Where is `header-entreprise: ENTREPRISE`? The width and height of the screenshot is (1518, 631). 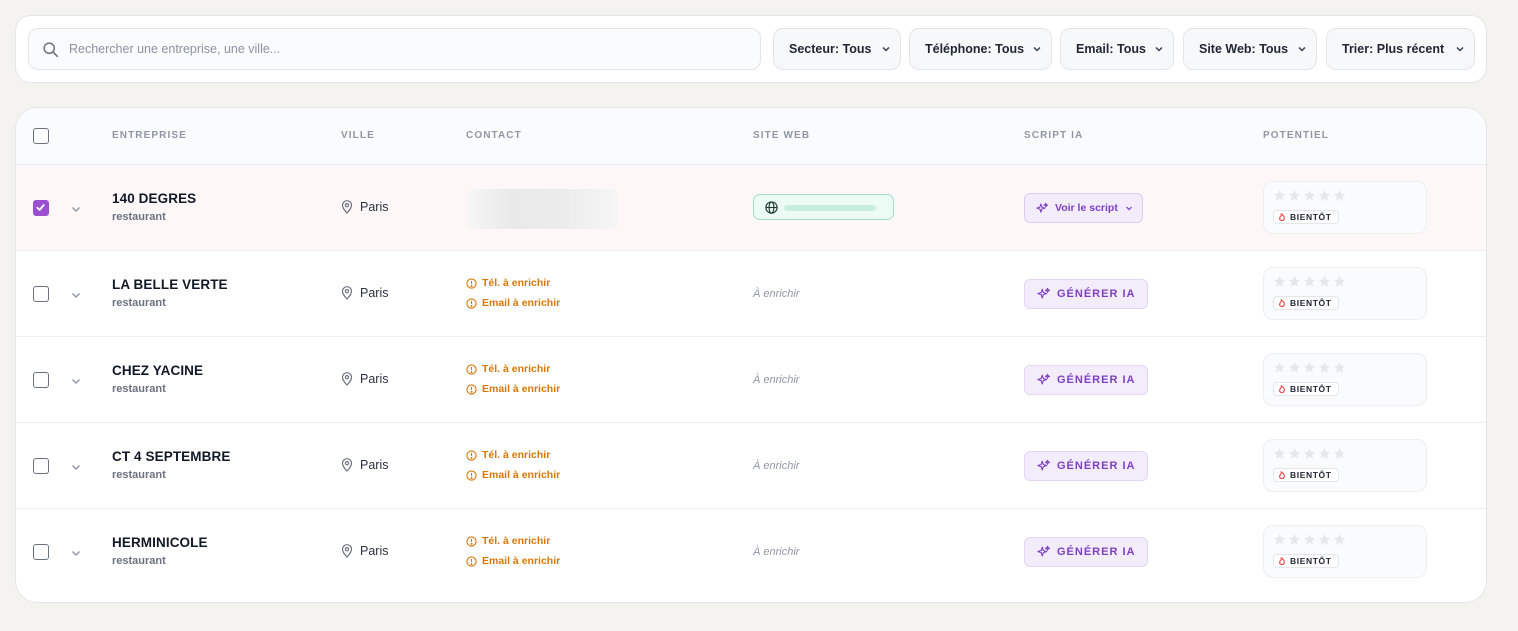
header-entreprise: ENTREPRISE is located at coordinates (149, 135).